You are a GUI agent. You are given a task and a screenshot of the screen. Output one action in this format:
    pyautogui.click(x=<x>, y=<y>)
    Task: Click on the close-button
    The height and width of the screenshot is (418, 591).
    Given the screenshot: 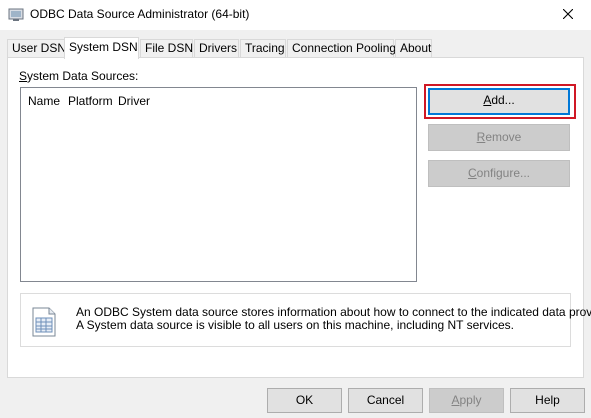 What is the action you would take?
    pyautogui.click(x=568, y=15)
    